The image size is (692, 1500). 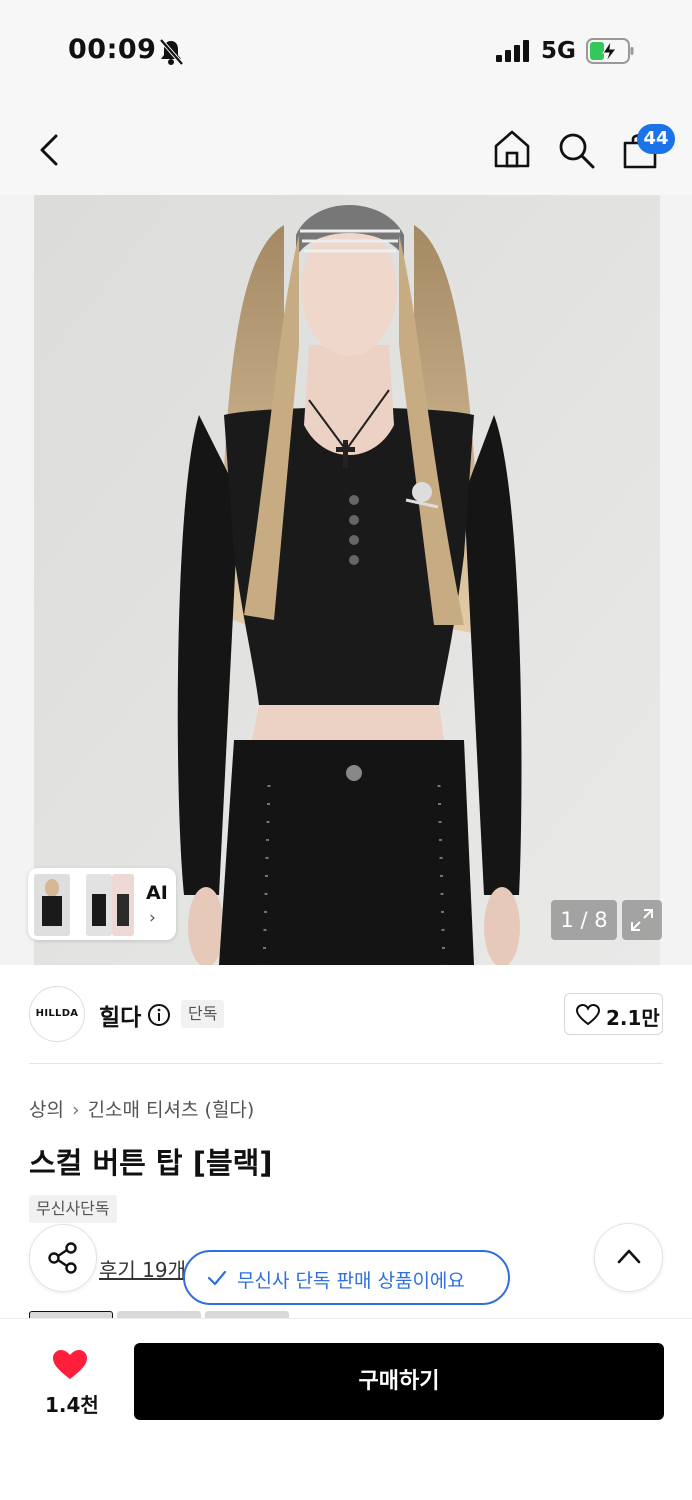 I want to click on home-icon, so click(x=512, y=149).